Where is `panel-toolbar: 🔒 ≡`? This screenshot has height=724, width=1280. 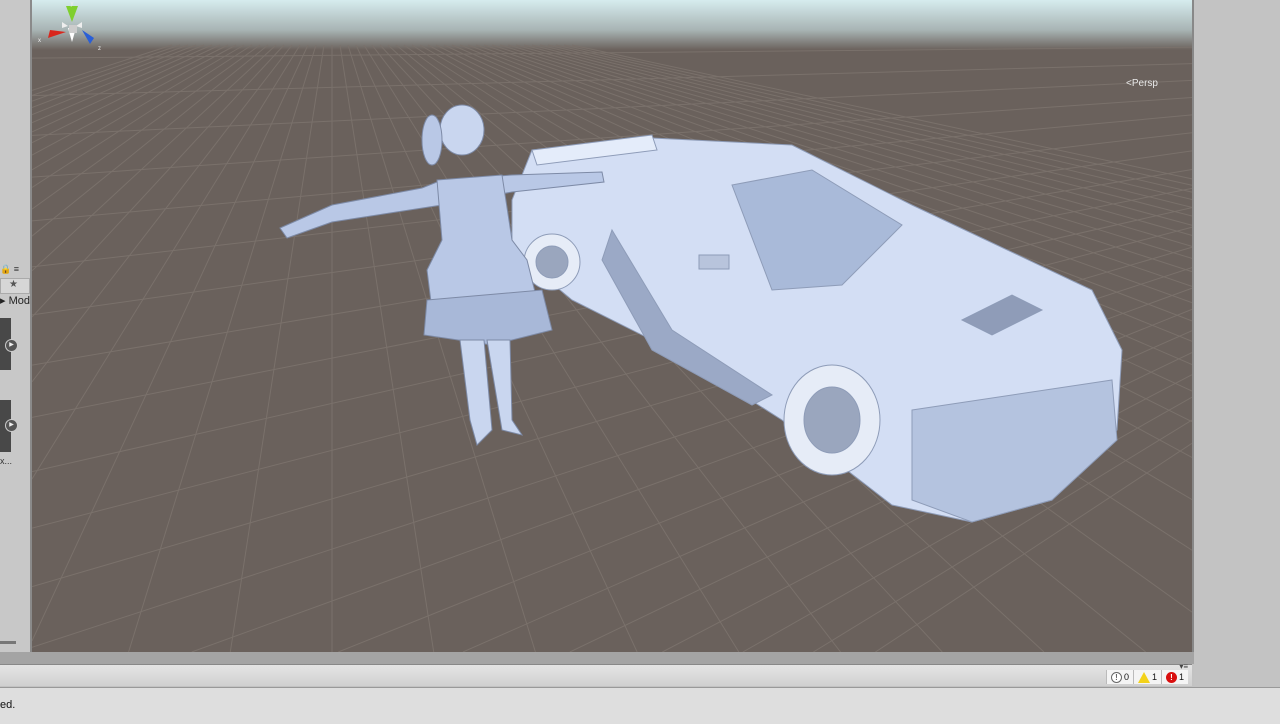 panel-toolbar: 🔒 ≡ is located at coordinates (15, 271).